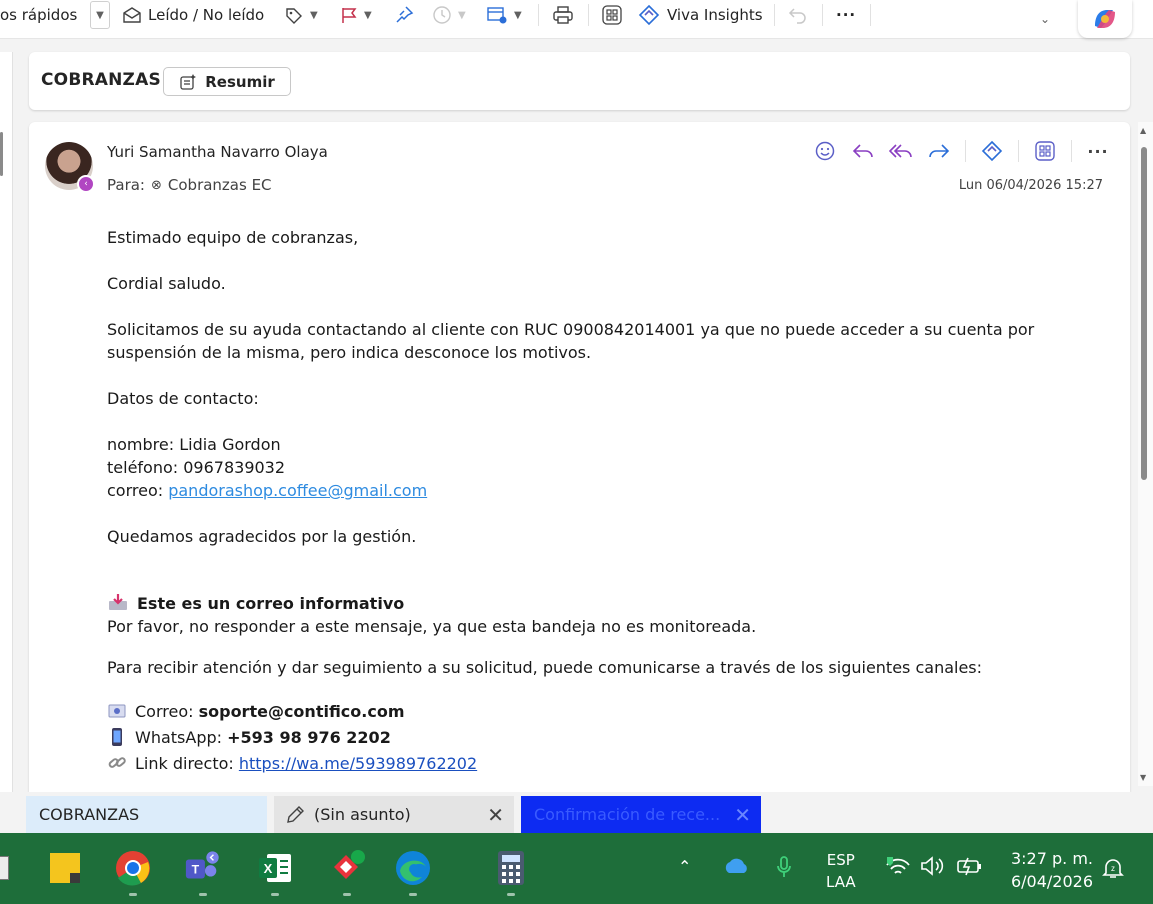  I want to click on copilot-button, so click(1105, 19).